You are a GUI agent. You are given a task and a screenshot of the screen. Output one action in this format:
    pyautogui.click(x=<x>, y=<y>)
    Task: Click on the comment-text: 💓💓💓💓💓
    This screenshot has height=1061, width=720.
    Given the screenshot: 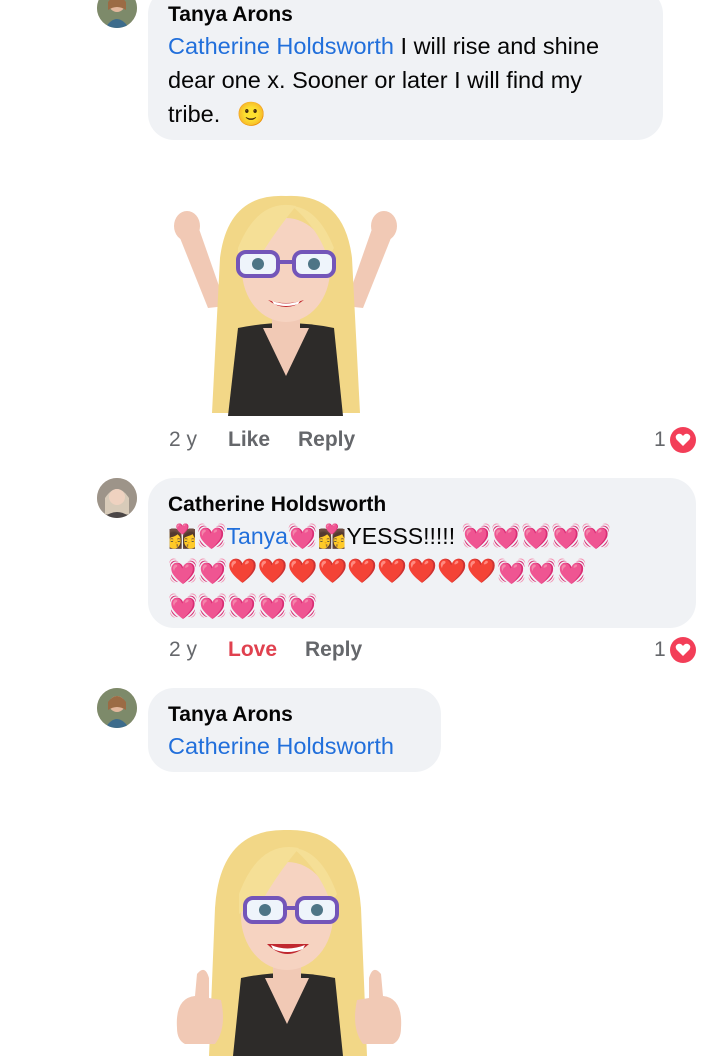 What is the action you would take?
    pyautogui.click(x=422, y=606)
    